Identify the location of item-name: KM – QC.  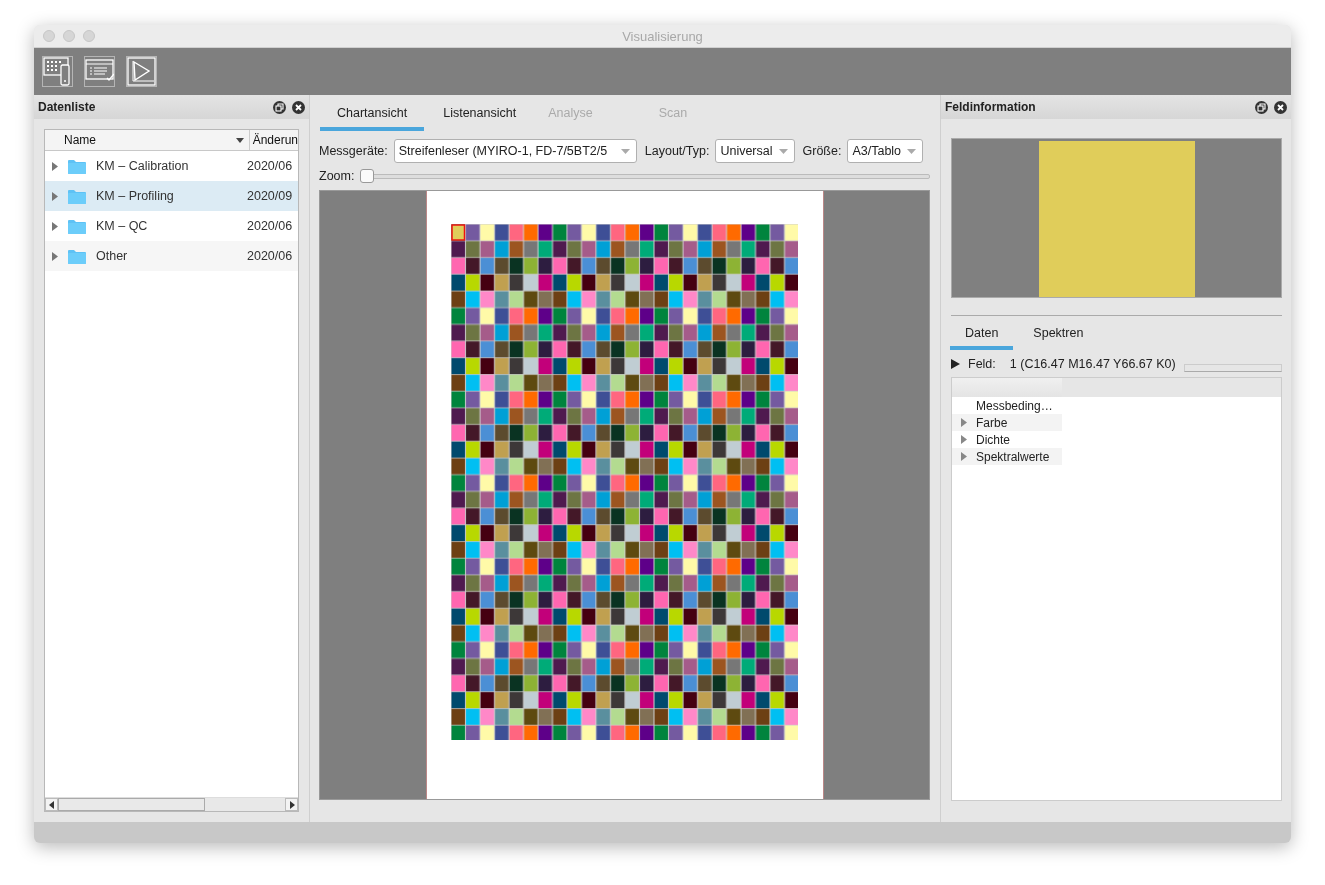
(122, 226).